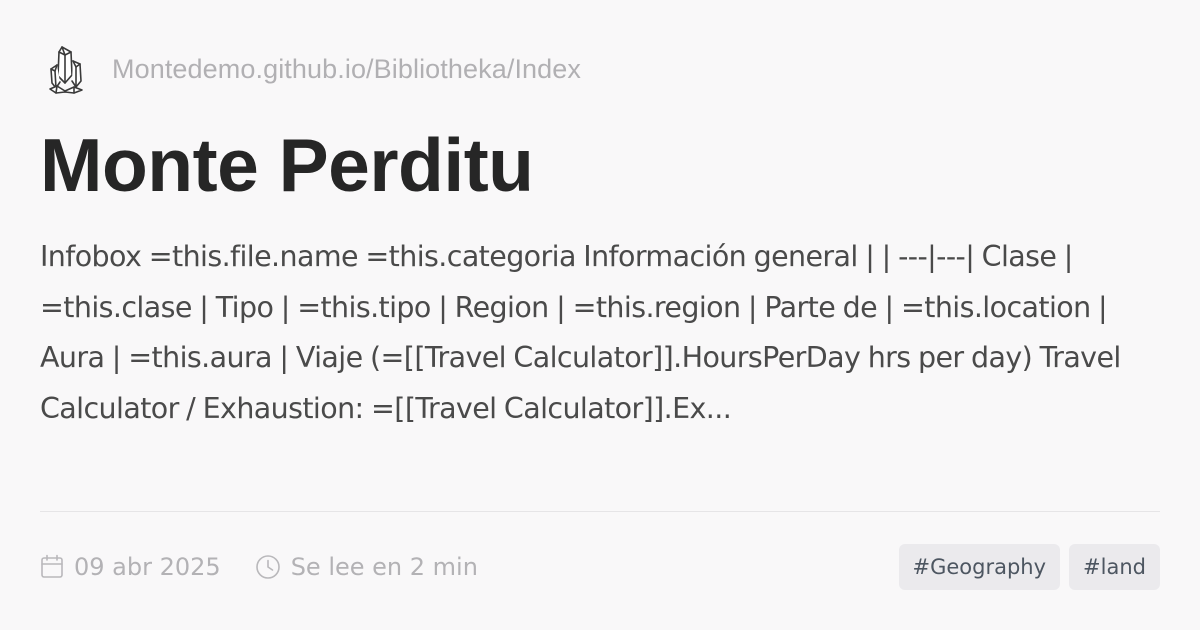 Image resolution: width=1200 pixels, height=630 pixels. I want to click on crystal-cluster-icon, so click(66, 69).